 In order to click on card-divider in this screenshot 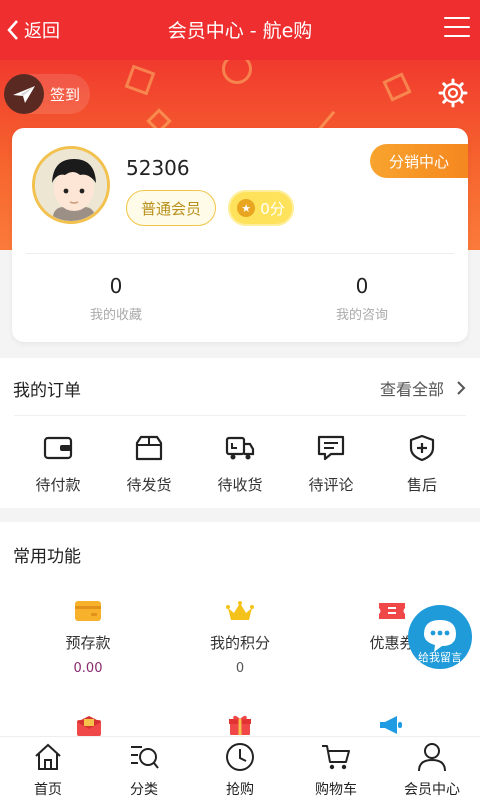, I will do `click(240, 253)`.